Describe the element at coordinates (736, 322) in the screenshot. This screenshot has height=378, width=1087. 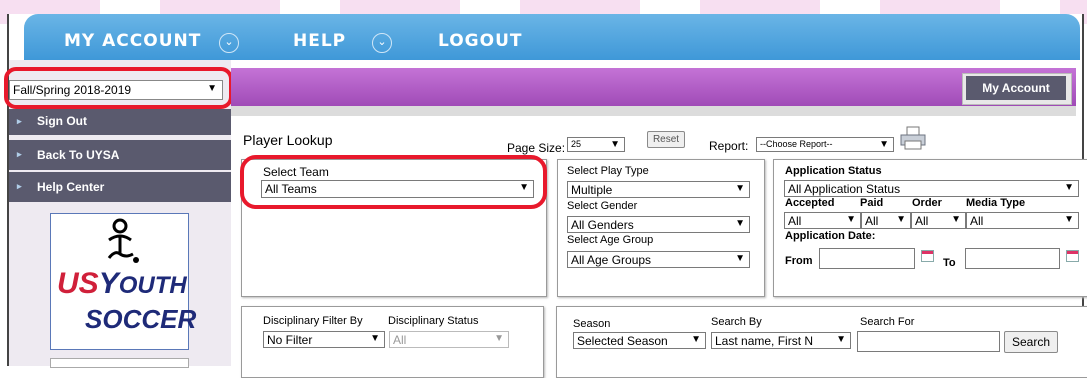
I see `search-by-label: Search By` at that location.